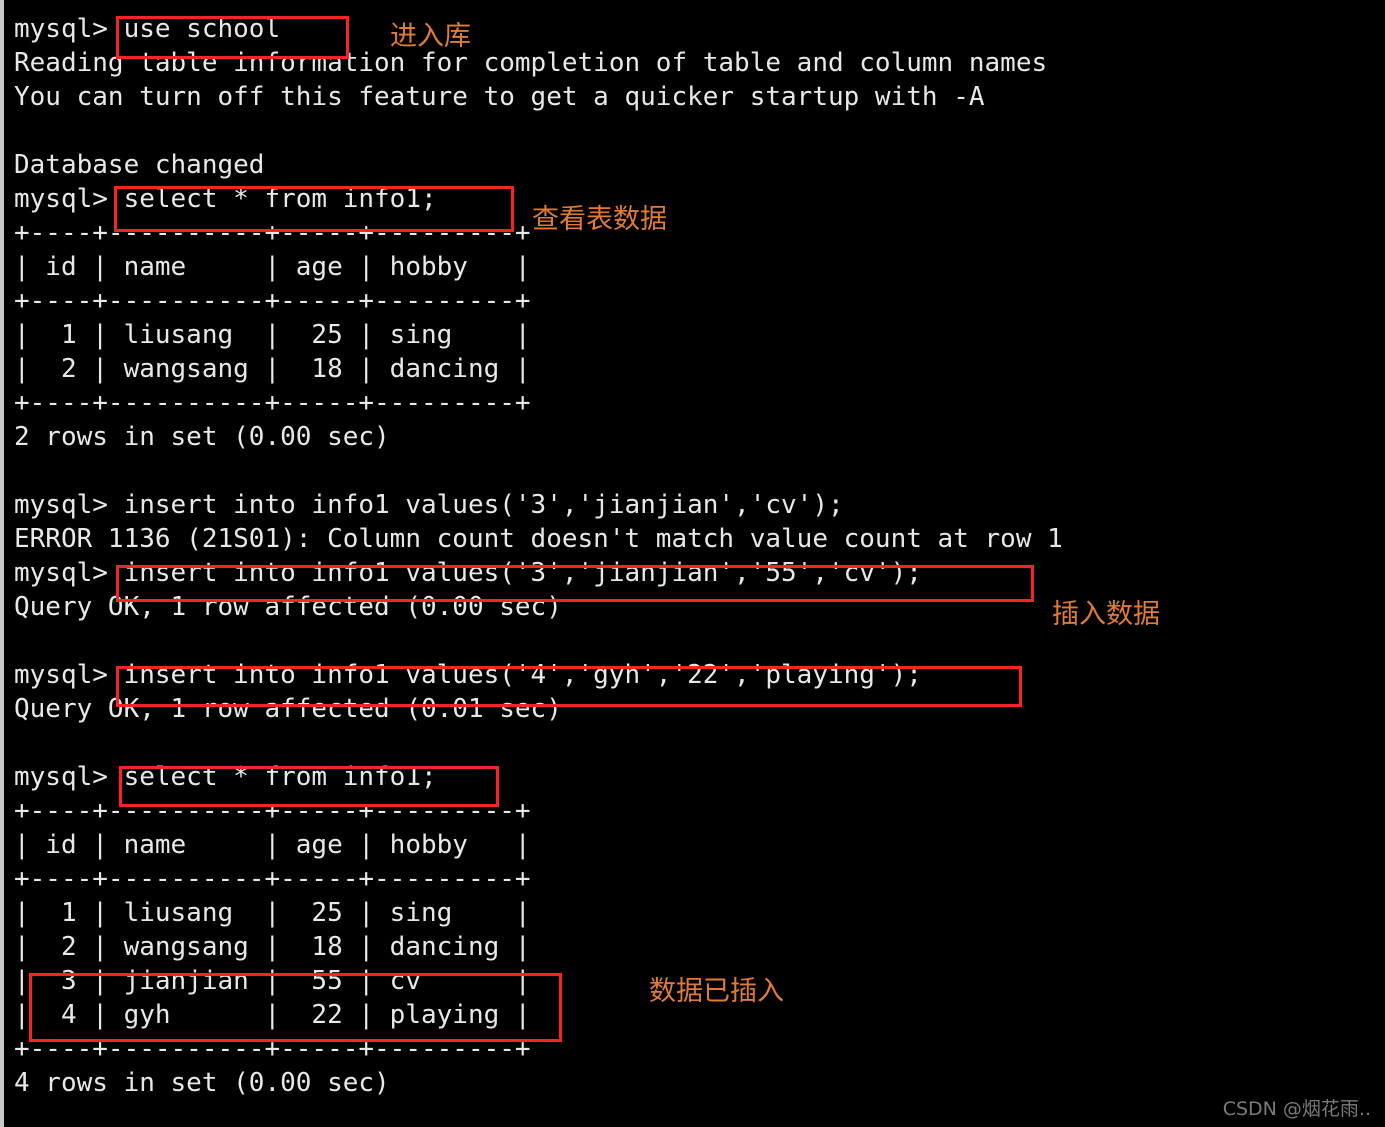 The image size is (1385, 1127). What do you see at coordinates (1106, 614) in the screenshot?
I see `annotation-insert-data: 插入数据` at bounding box center [1106, 614].